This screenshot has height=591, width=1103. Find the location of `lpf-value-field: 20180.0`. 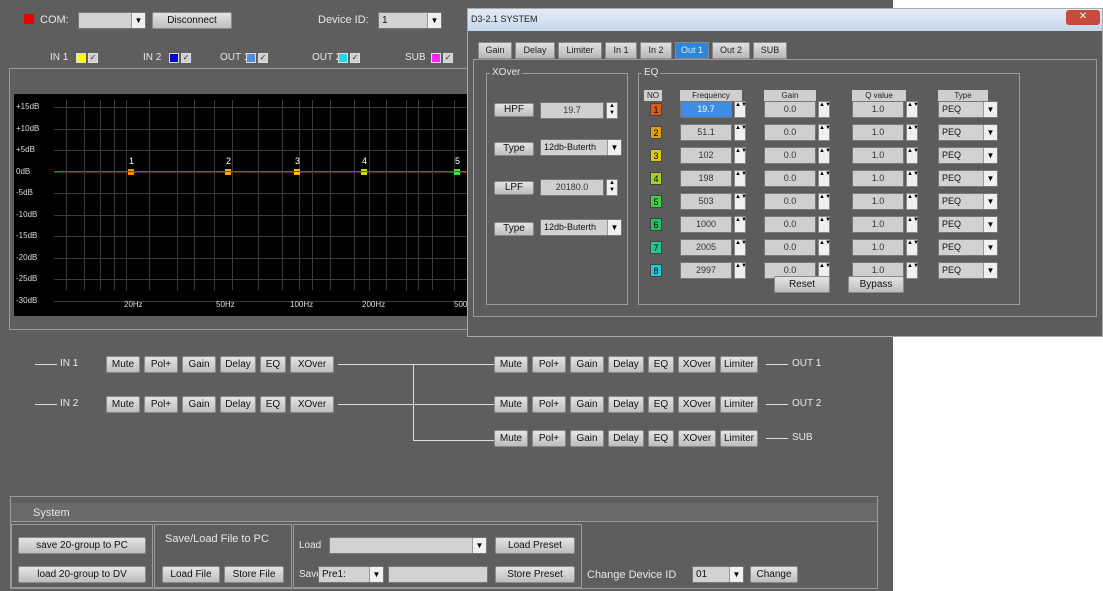

lpf-value-field: 20180.0 is located at coordinates (572, 187).